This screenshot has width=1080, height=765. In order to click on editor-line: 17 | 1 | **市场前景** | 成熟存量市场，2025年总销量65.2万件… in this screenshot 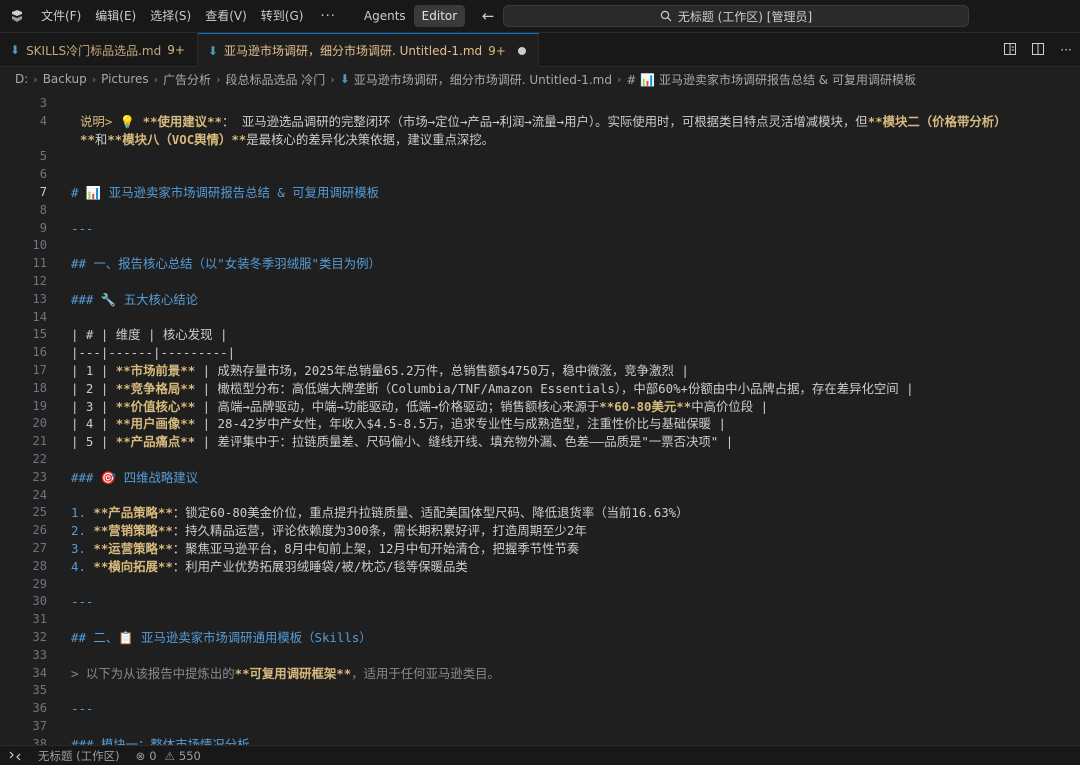, I will do `click(540, 371)`.